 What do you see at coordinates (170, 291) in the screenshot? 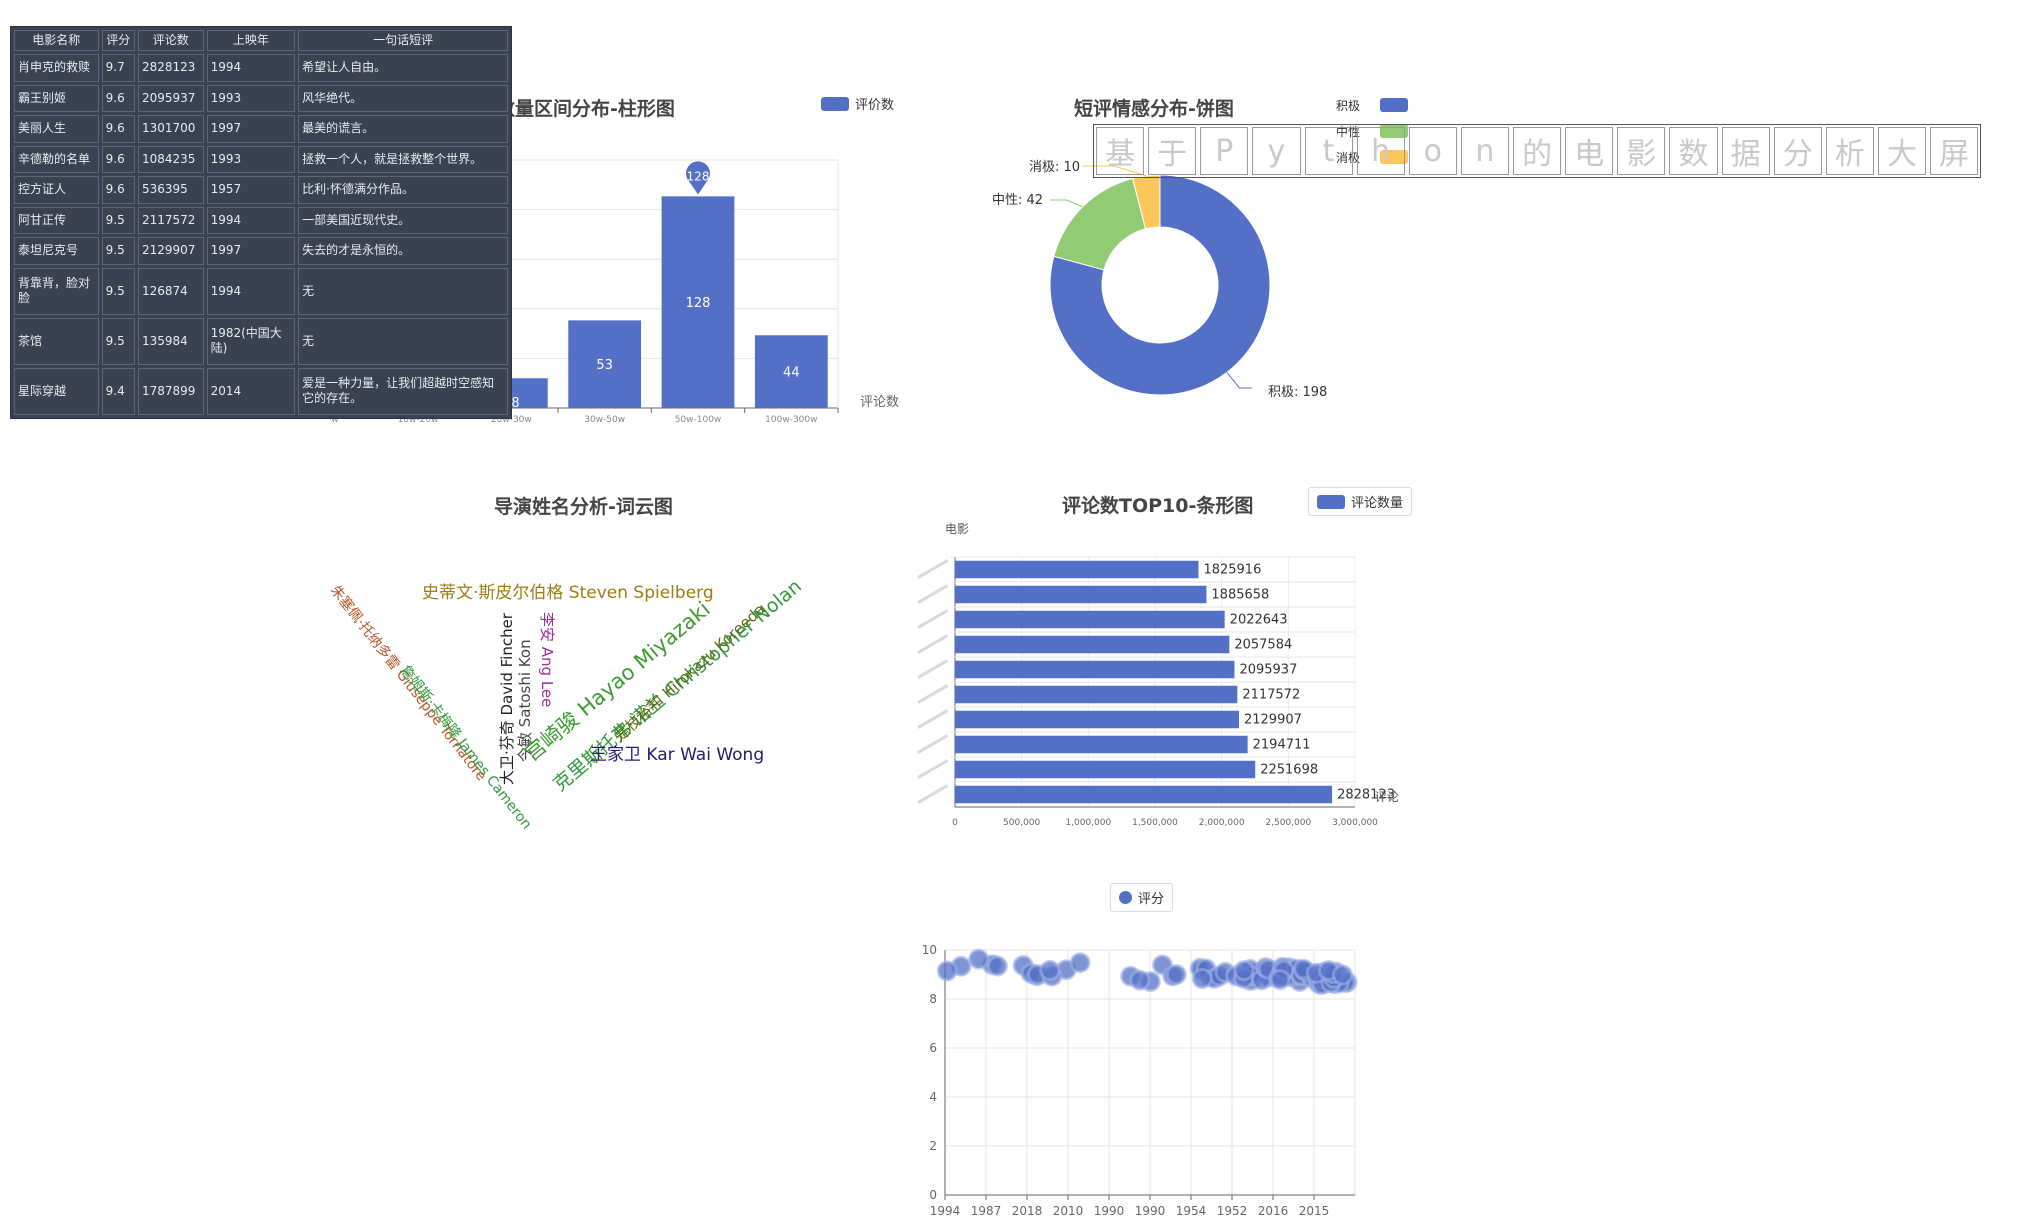
I see `table-cell: 126874` at bounding box center [170, 291].